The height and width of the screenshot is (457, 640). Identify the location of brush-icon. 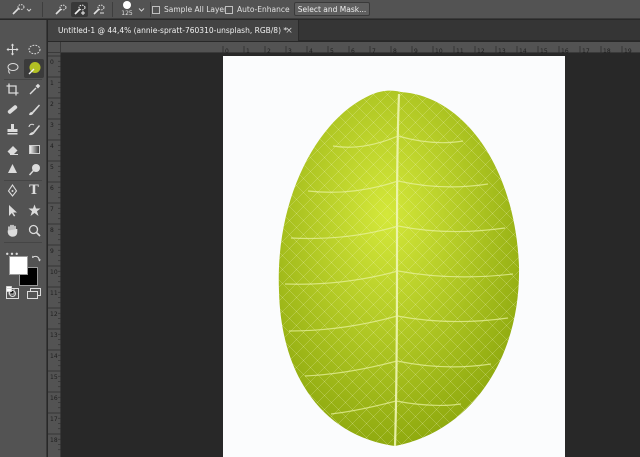
(34, 110).